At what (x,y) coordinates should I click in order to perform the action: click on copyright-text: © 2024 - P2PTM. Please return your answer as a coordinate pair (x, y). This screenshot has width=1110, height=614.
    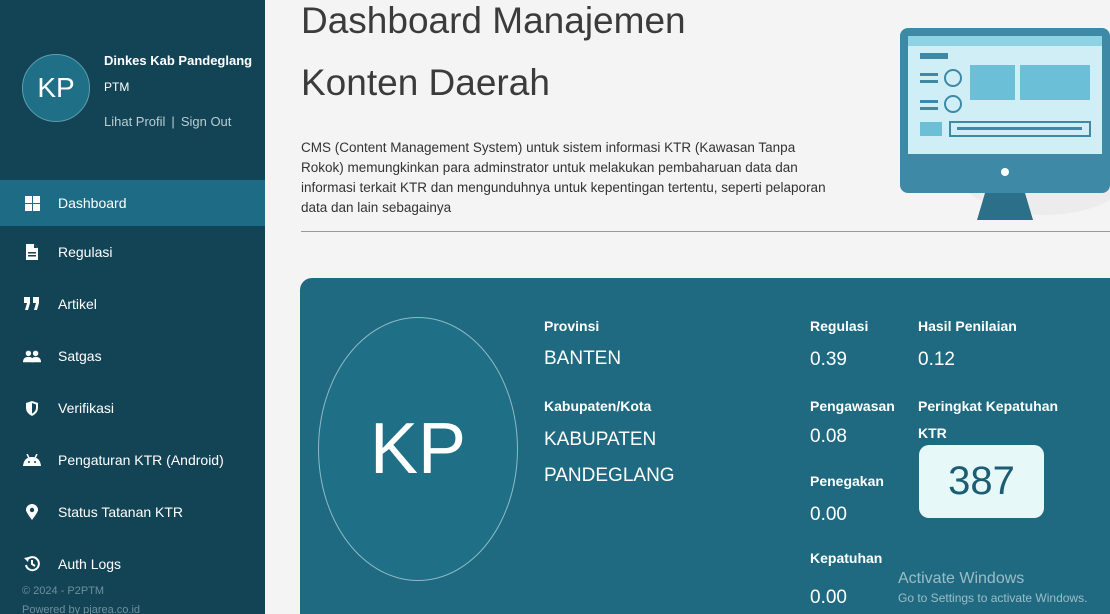
    Looking at the image, I should click on (63, 591).